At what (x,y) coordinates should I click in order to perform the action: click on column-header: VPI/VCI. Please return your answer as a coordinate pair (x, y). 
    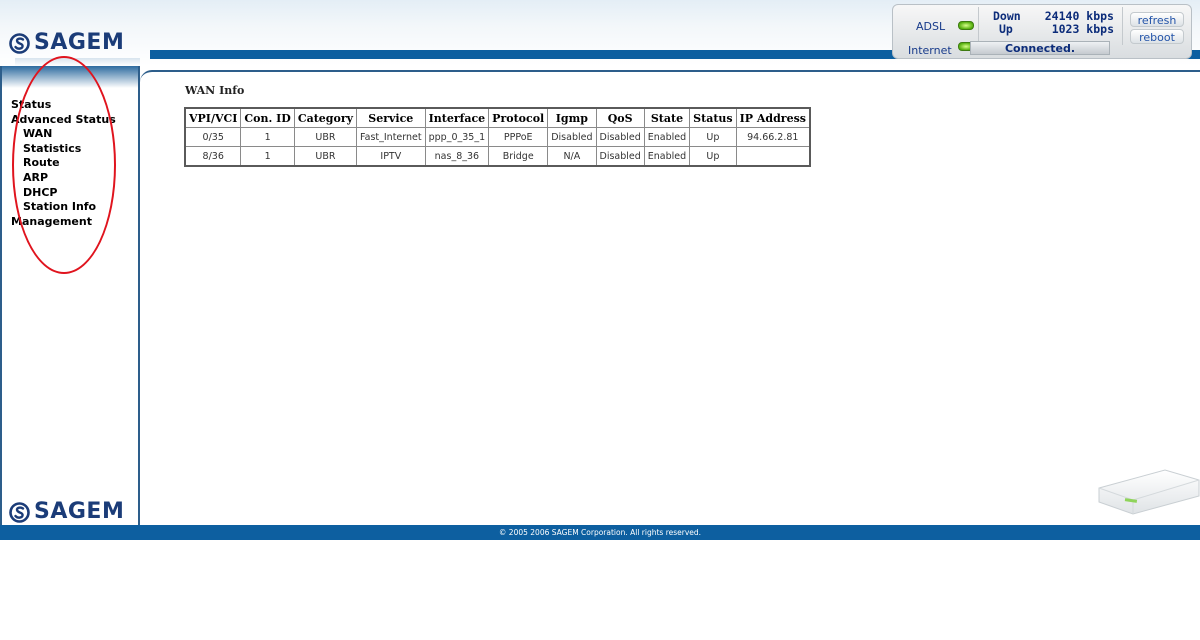
    Looking at the image, I should click on (213, 117).